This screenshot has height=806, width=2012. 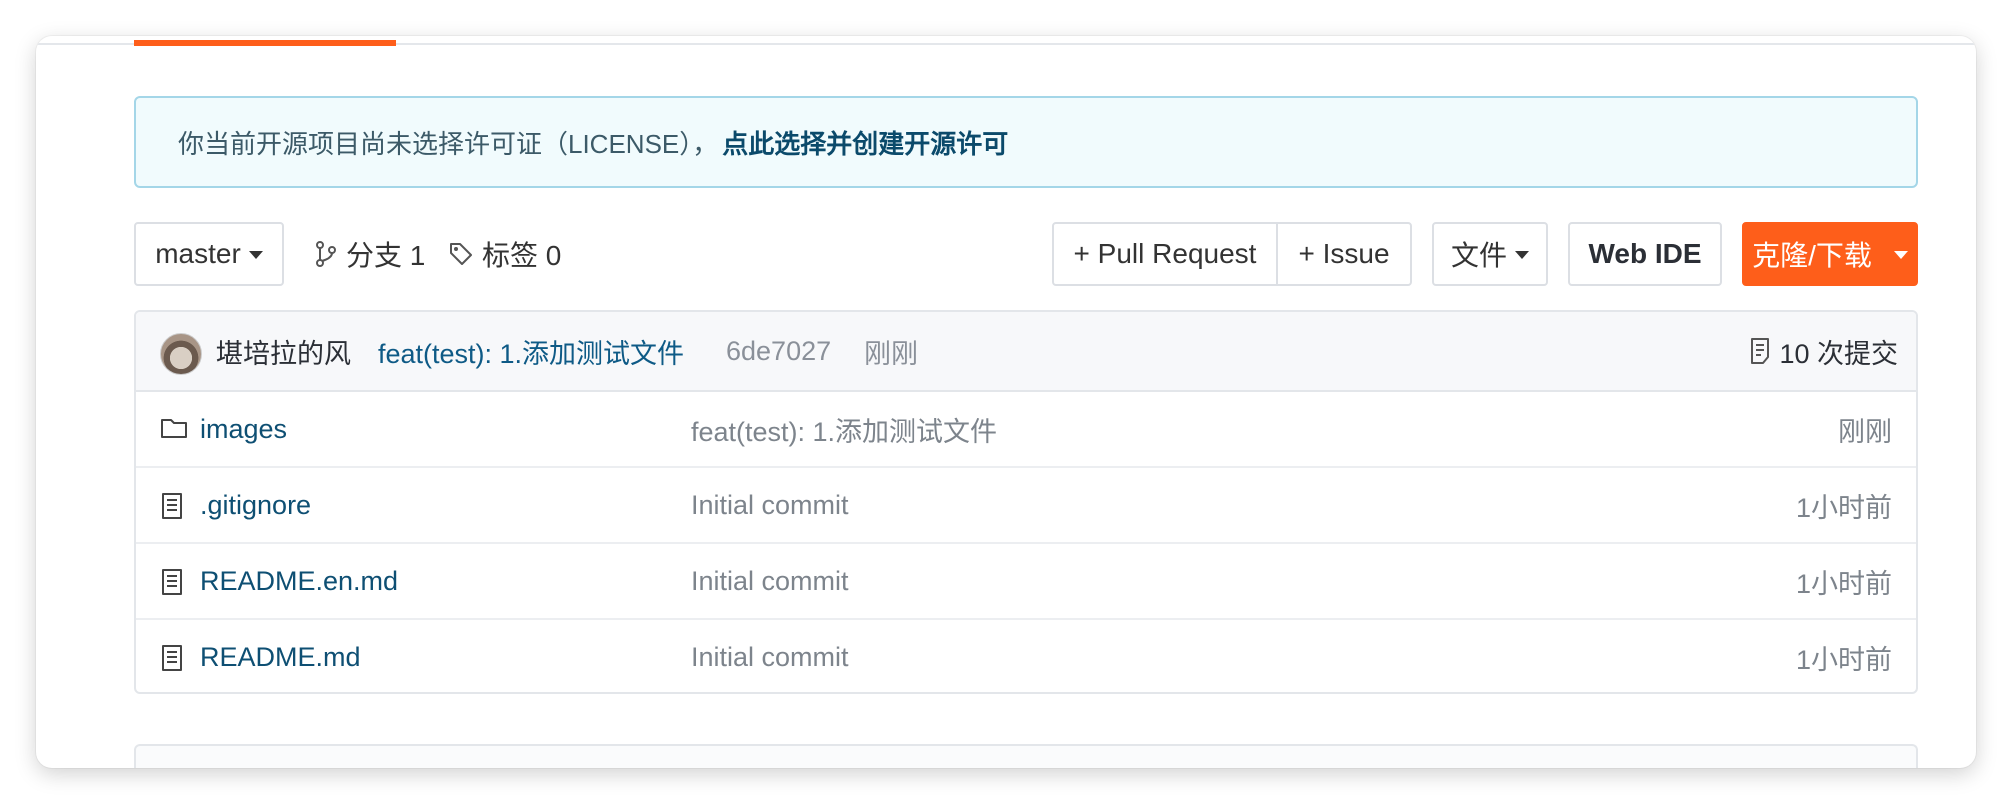 What do you see at coordinates (778, 351) in the screenshot?
I see `commit-sha: 6de7027` at bounding box center [778, 351].